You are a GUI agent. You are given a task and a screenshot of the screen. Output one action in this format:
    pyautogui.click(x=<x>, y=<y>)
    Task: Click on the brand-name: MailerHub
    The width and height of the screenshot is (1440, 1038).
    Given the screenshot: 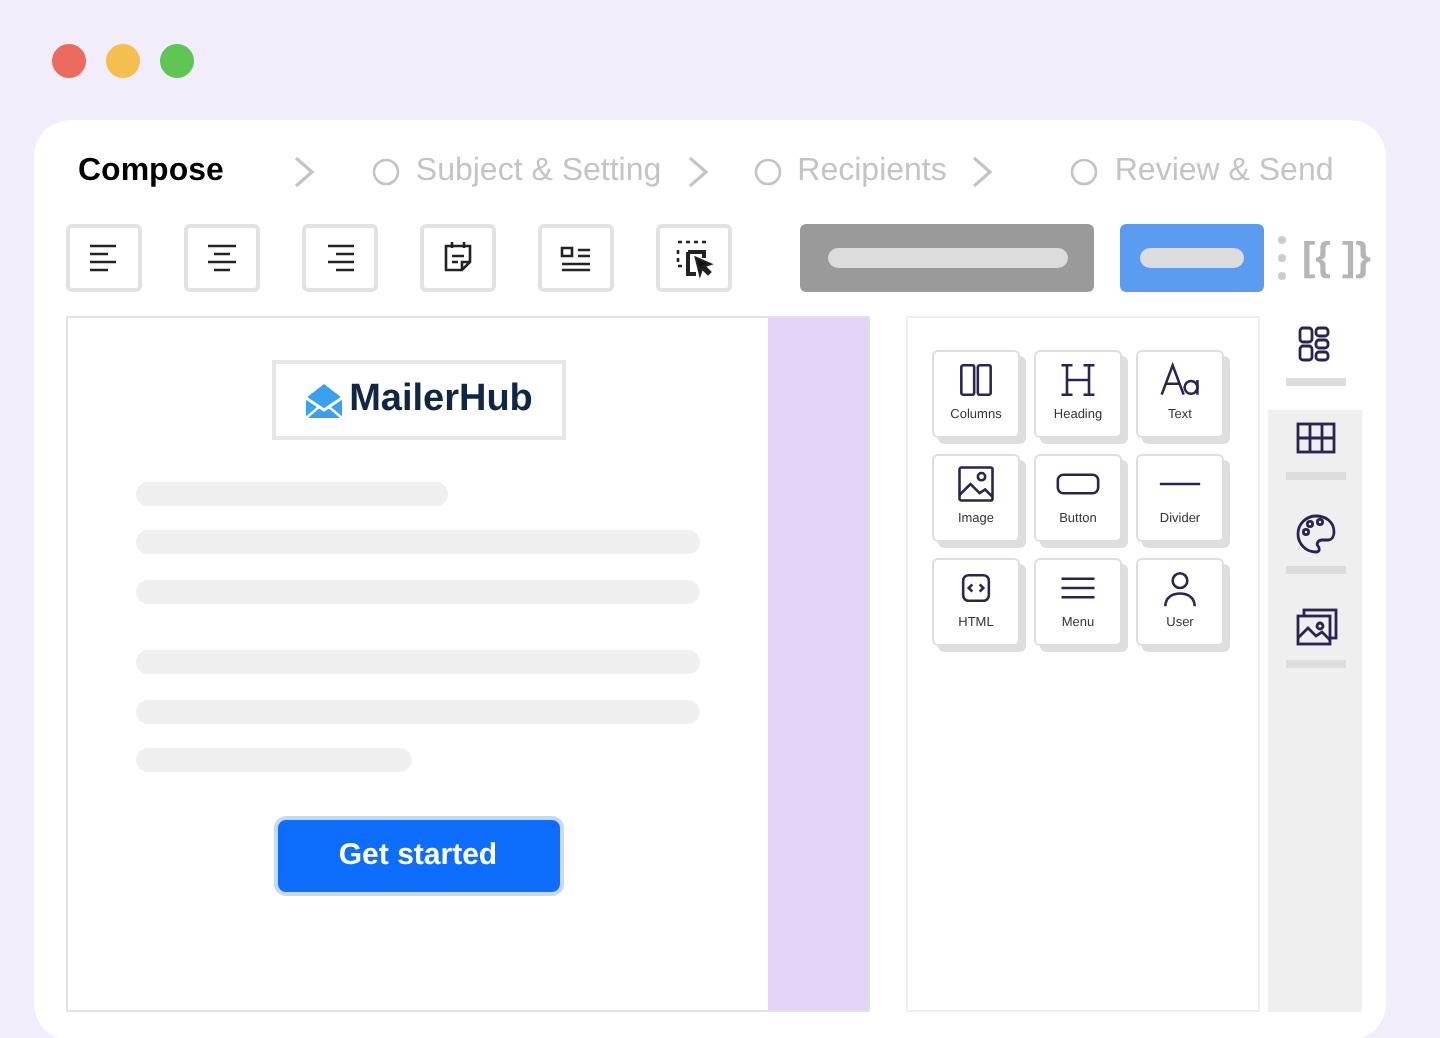 What is the action you would take?
    pyautogui.click(x=441, y=399)
    